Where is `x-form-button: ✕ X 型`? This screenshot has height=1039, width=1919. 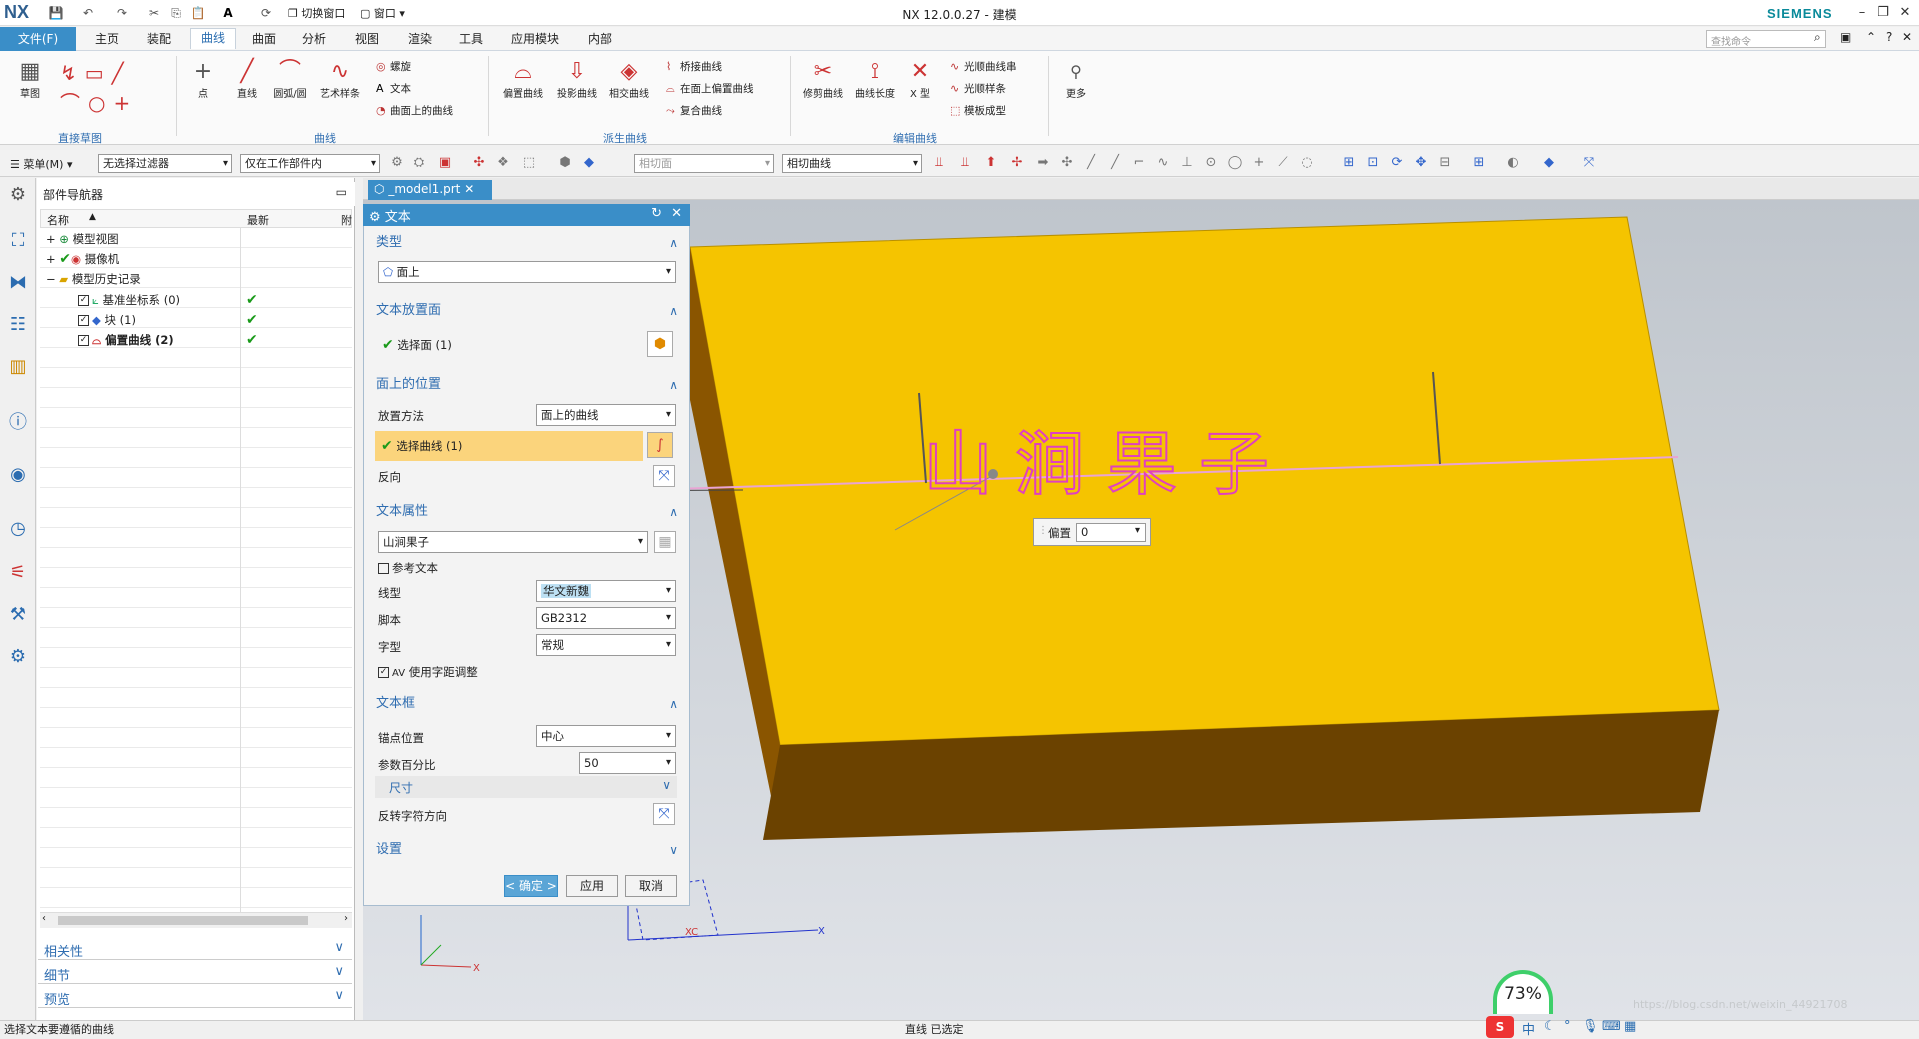 x-form-button: ✕ X 型 is located at coordinates (920, 79).